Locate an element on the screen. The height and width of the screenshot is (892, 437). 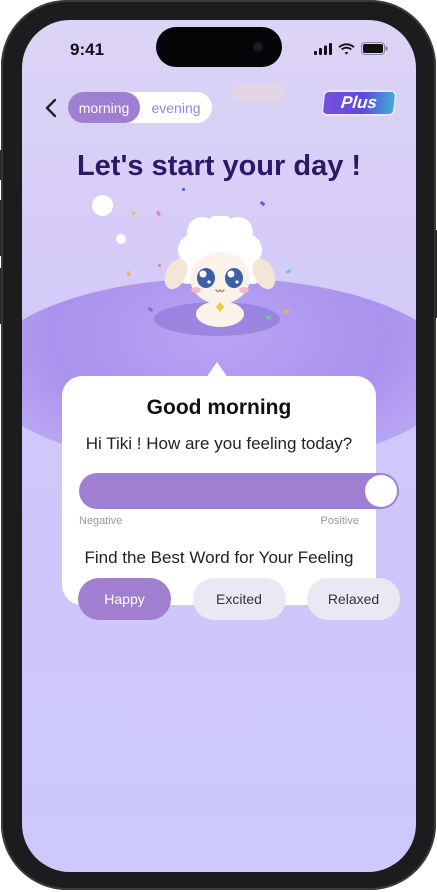
sheep-mascot-illustration is located at coordinates (220, 271).